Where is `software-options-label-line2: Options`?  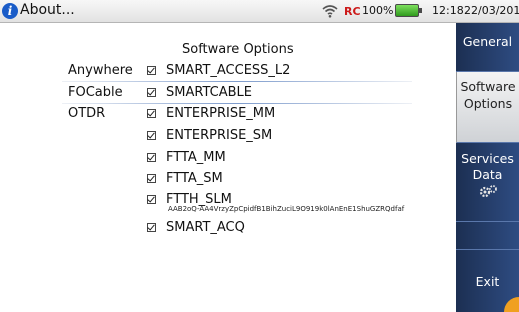
software-options-label-line2: Options is located at coordinates (488, 103).